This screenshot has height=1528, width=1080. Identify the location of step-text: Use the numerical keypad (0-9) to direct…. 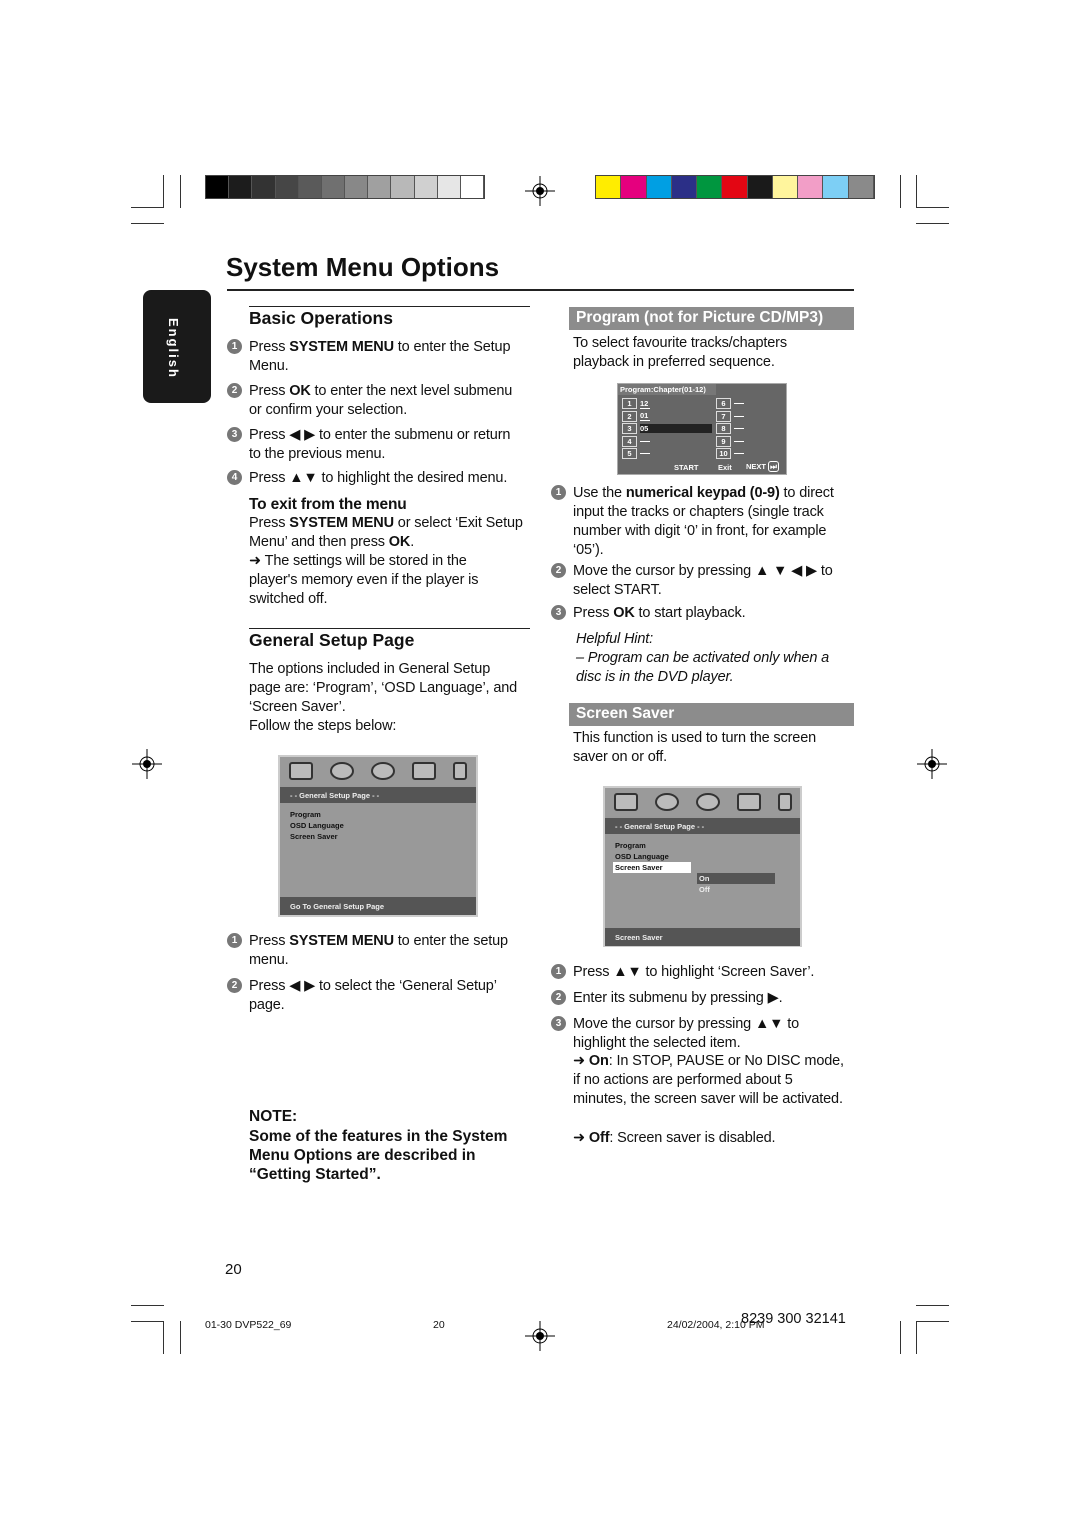
(712, 522).